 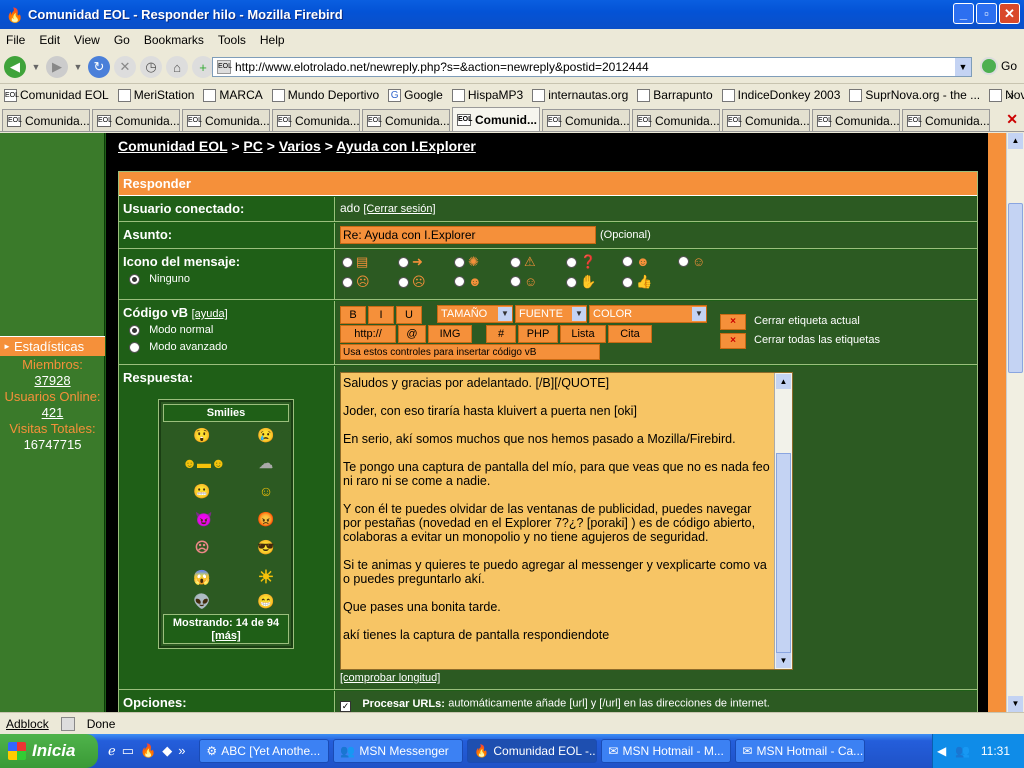 I want to click on alien-smiley-icon: 👽, so click(x=202, y=601).